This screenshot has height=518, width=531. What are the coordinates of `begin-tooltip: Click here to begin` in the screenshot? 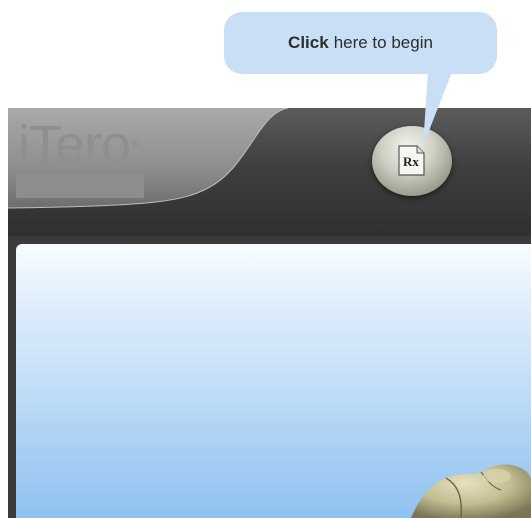 It's located at (360, 43).